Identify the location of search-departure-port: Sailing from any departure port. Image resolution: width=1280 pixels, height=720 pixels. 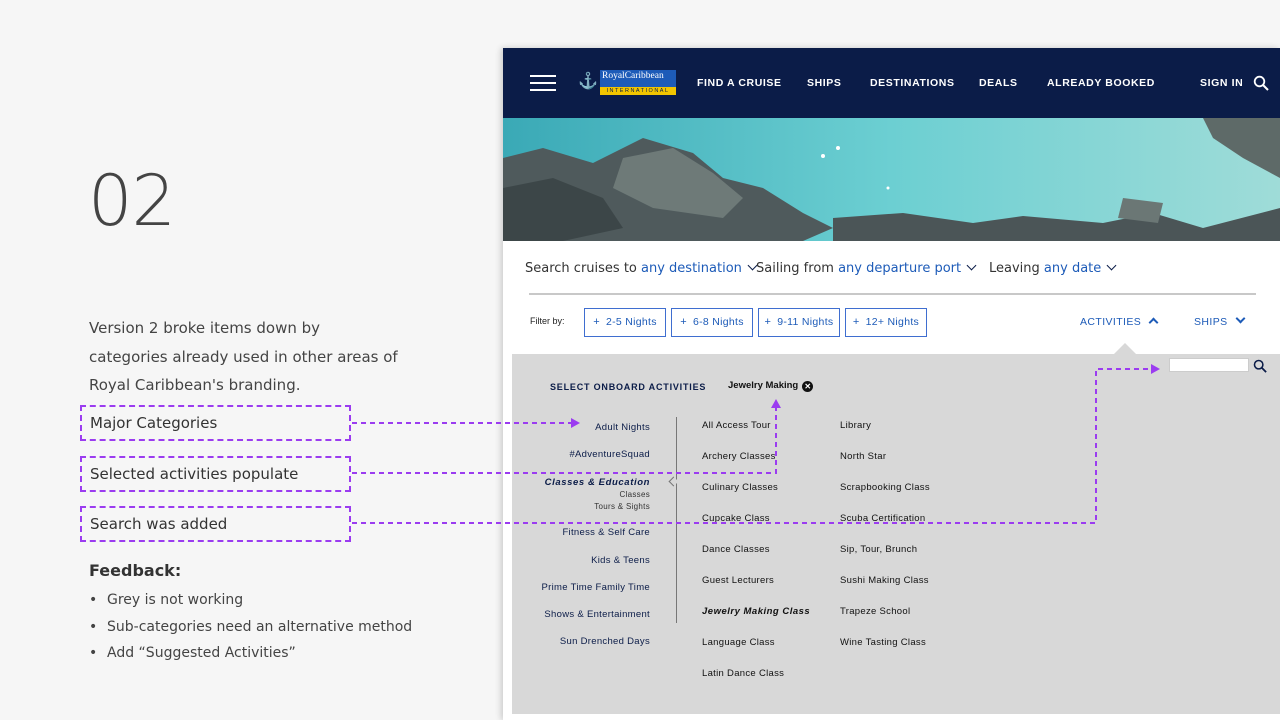
(866, 268).